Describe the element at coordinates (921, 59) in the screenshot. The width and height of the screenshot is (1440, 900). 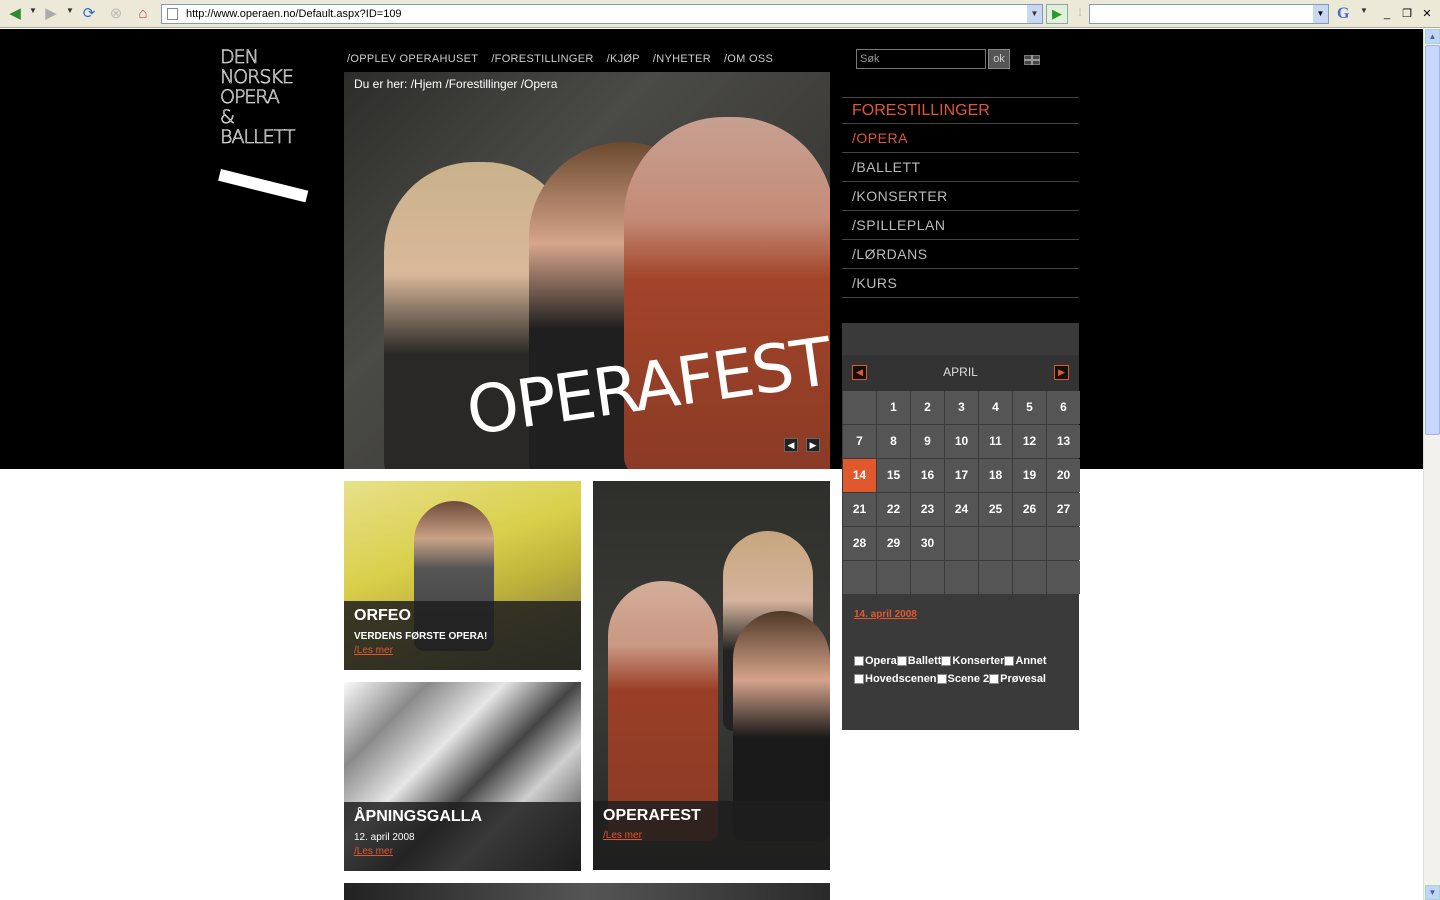
I see `site-search-input: Søk` at that location.